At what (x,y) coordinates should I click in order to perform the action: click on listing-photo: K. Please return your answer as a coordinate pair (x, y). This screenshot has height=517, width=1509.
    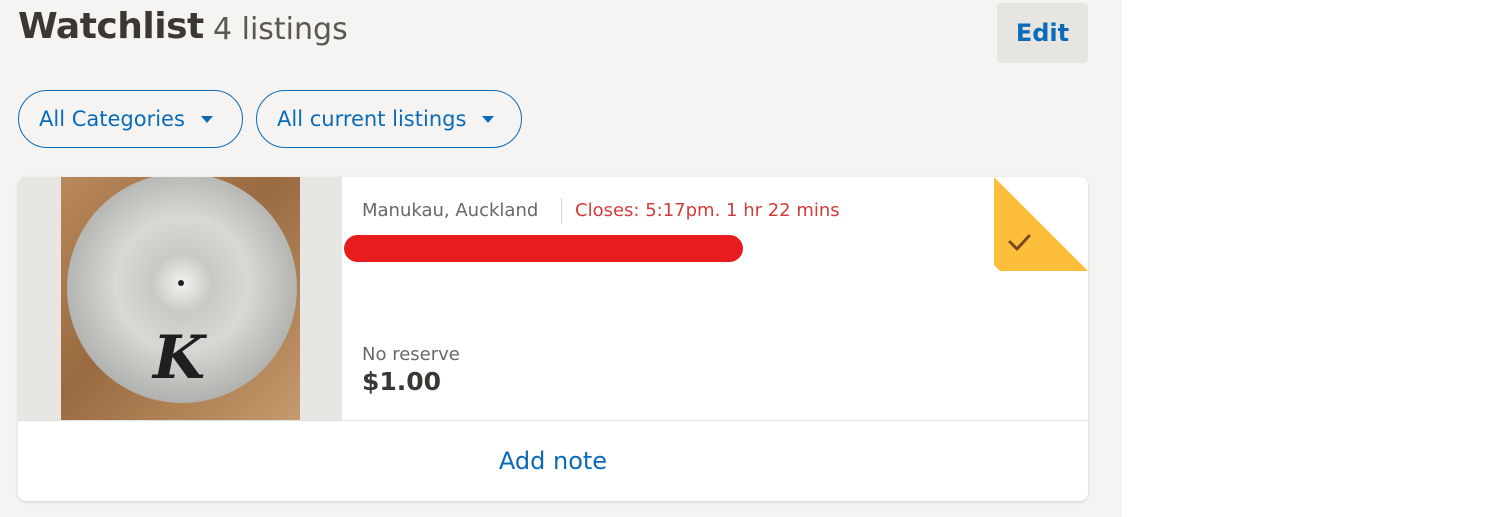
    Looking at the image, I should click on (180, 298).